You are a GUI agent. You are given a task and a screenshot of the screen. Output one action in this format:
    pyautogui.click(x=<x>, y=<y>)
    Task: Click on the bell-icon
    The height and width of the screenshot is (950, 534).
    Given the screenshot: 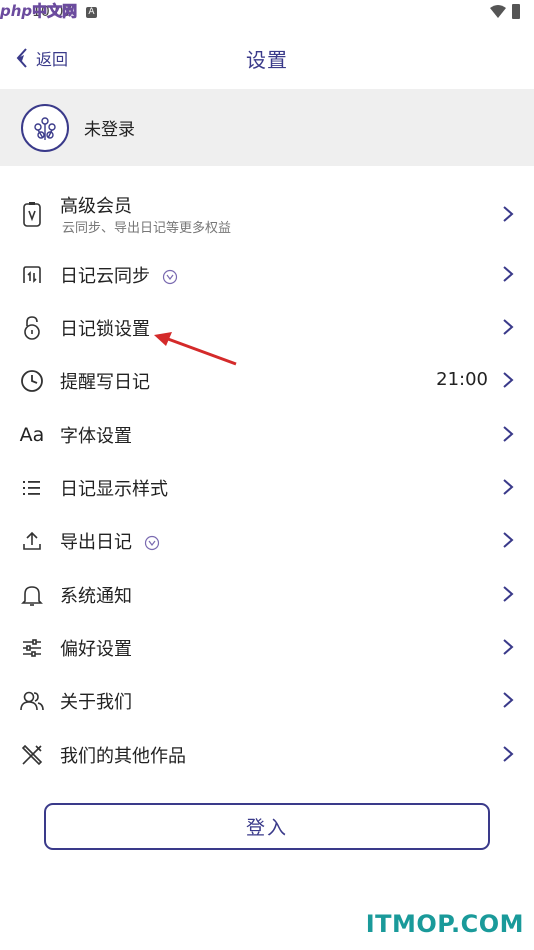 What is the action you would take?
    pyautogui.click(x=32, y=595)
    